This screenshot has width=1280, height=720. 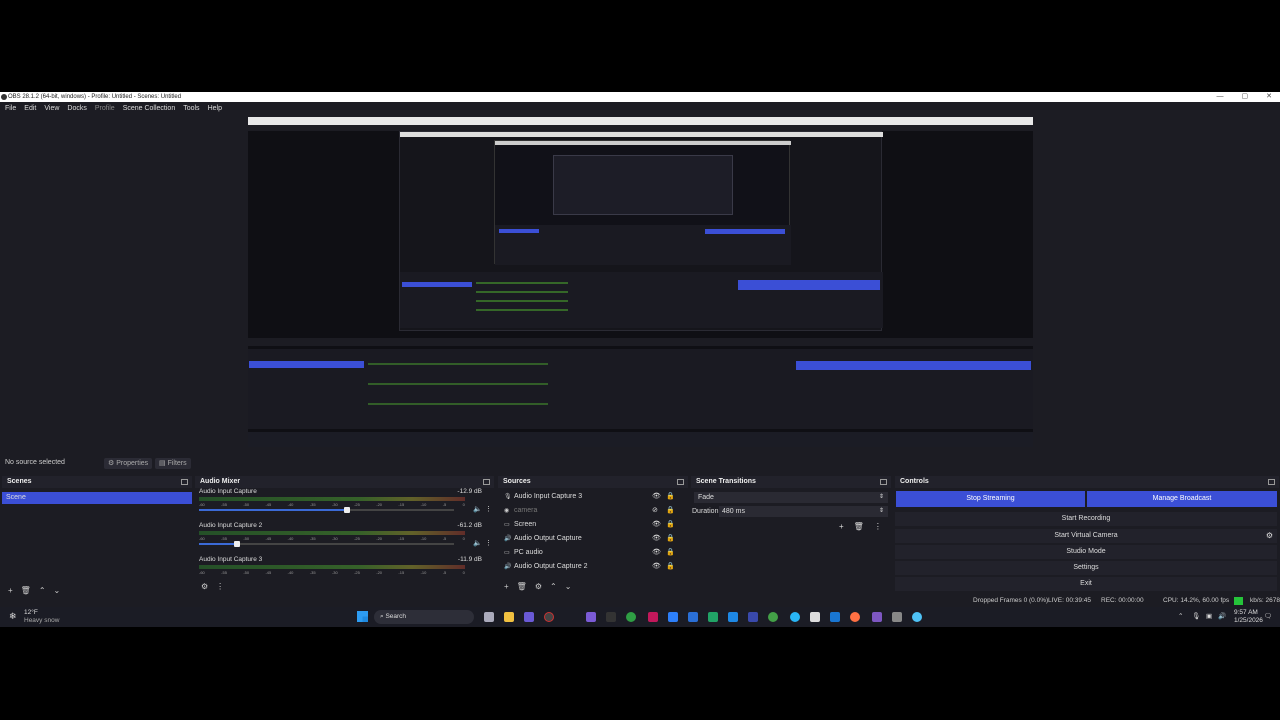 I want to click on taskbar-search: ⌕ Search, so click(x=424, y=617).